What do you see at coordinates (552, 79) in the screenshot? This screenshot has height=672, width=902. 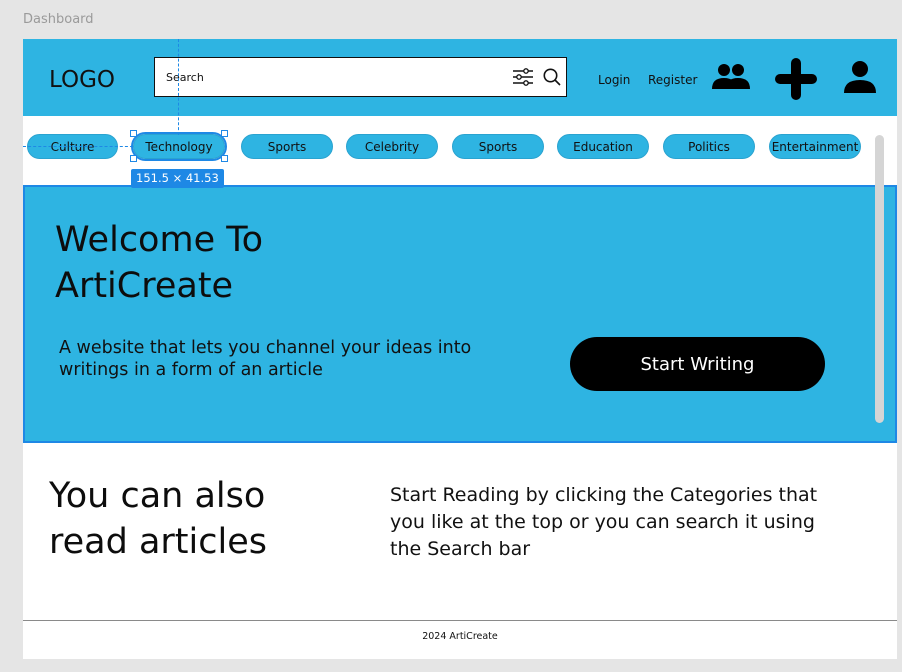 I see `search-icon` at bounding box center [552, 79].